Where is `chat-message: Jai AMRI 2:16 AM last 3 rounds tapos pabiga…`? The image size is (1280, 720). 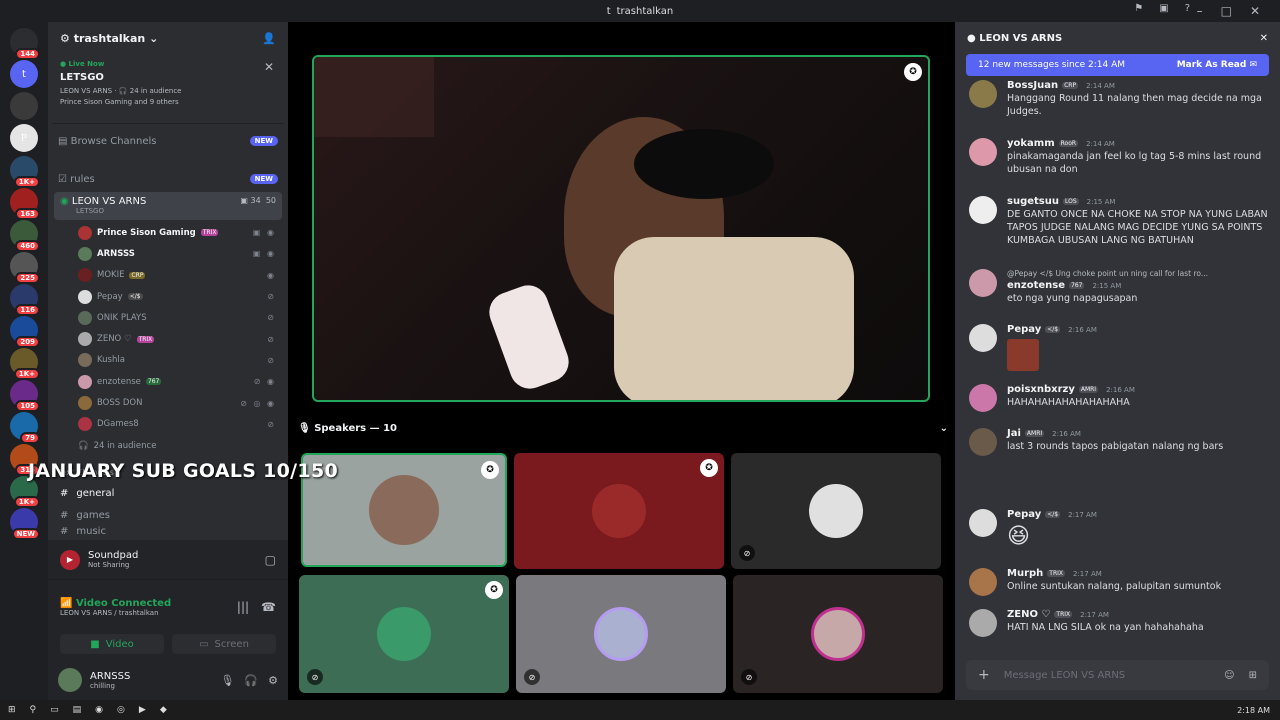
chat-message: Jai AMRI 2:16 AM last 3 rounds tapos pabiga… is located at coordinates (1119, 442).